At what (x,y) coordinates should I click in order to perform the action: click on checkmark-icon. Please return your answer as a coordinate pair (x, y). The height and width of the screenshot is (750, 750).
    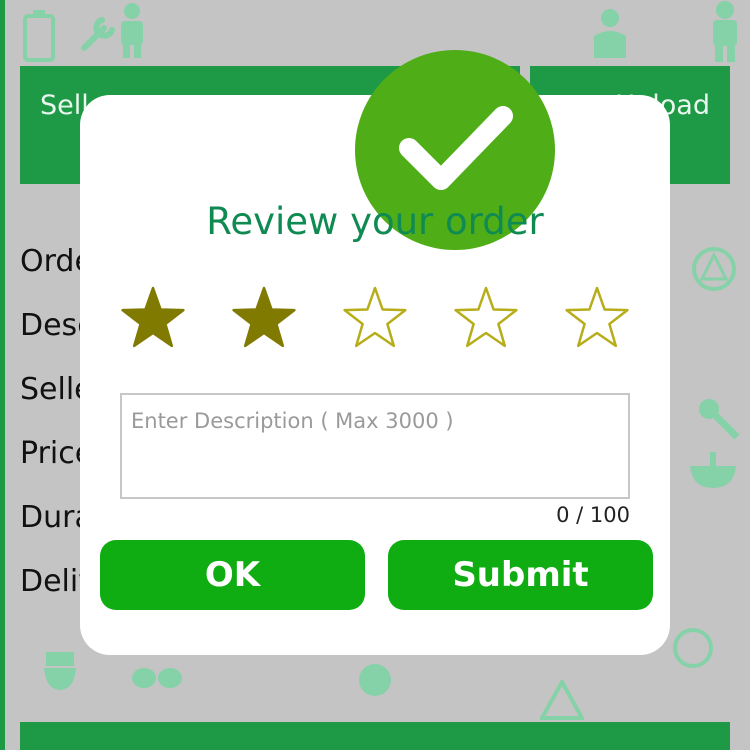
    Looking at the image, I should click on (456, 148).